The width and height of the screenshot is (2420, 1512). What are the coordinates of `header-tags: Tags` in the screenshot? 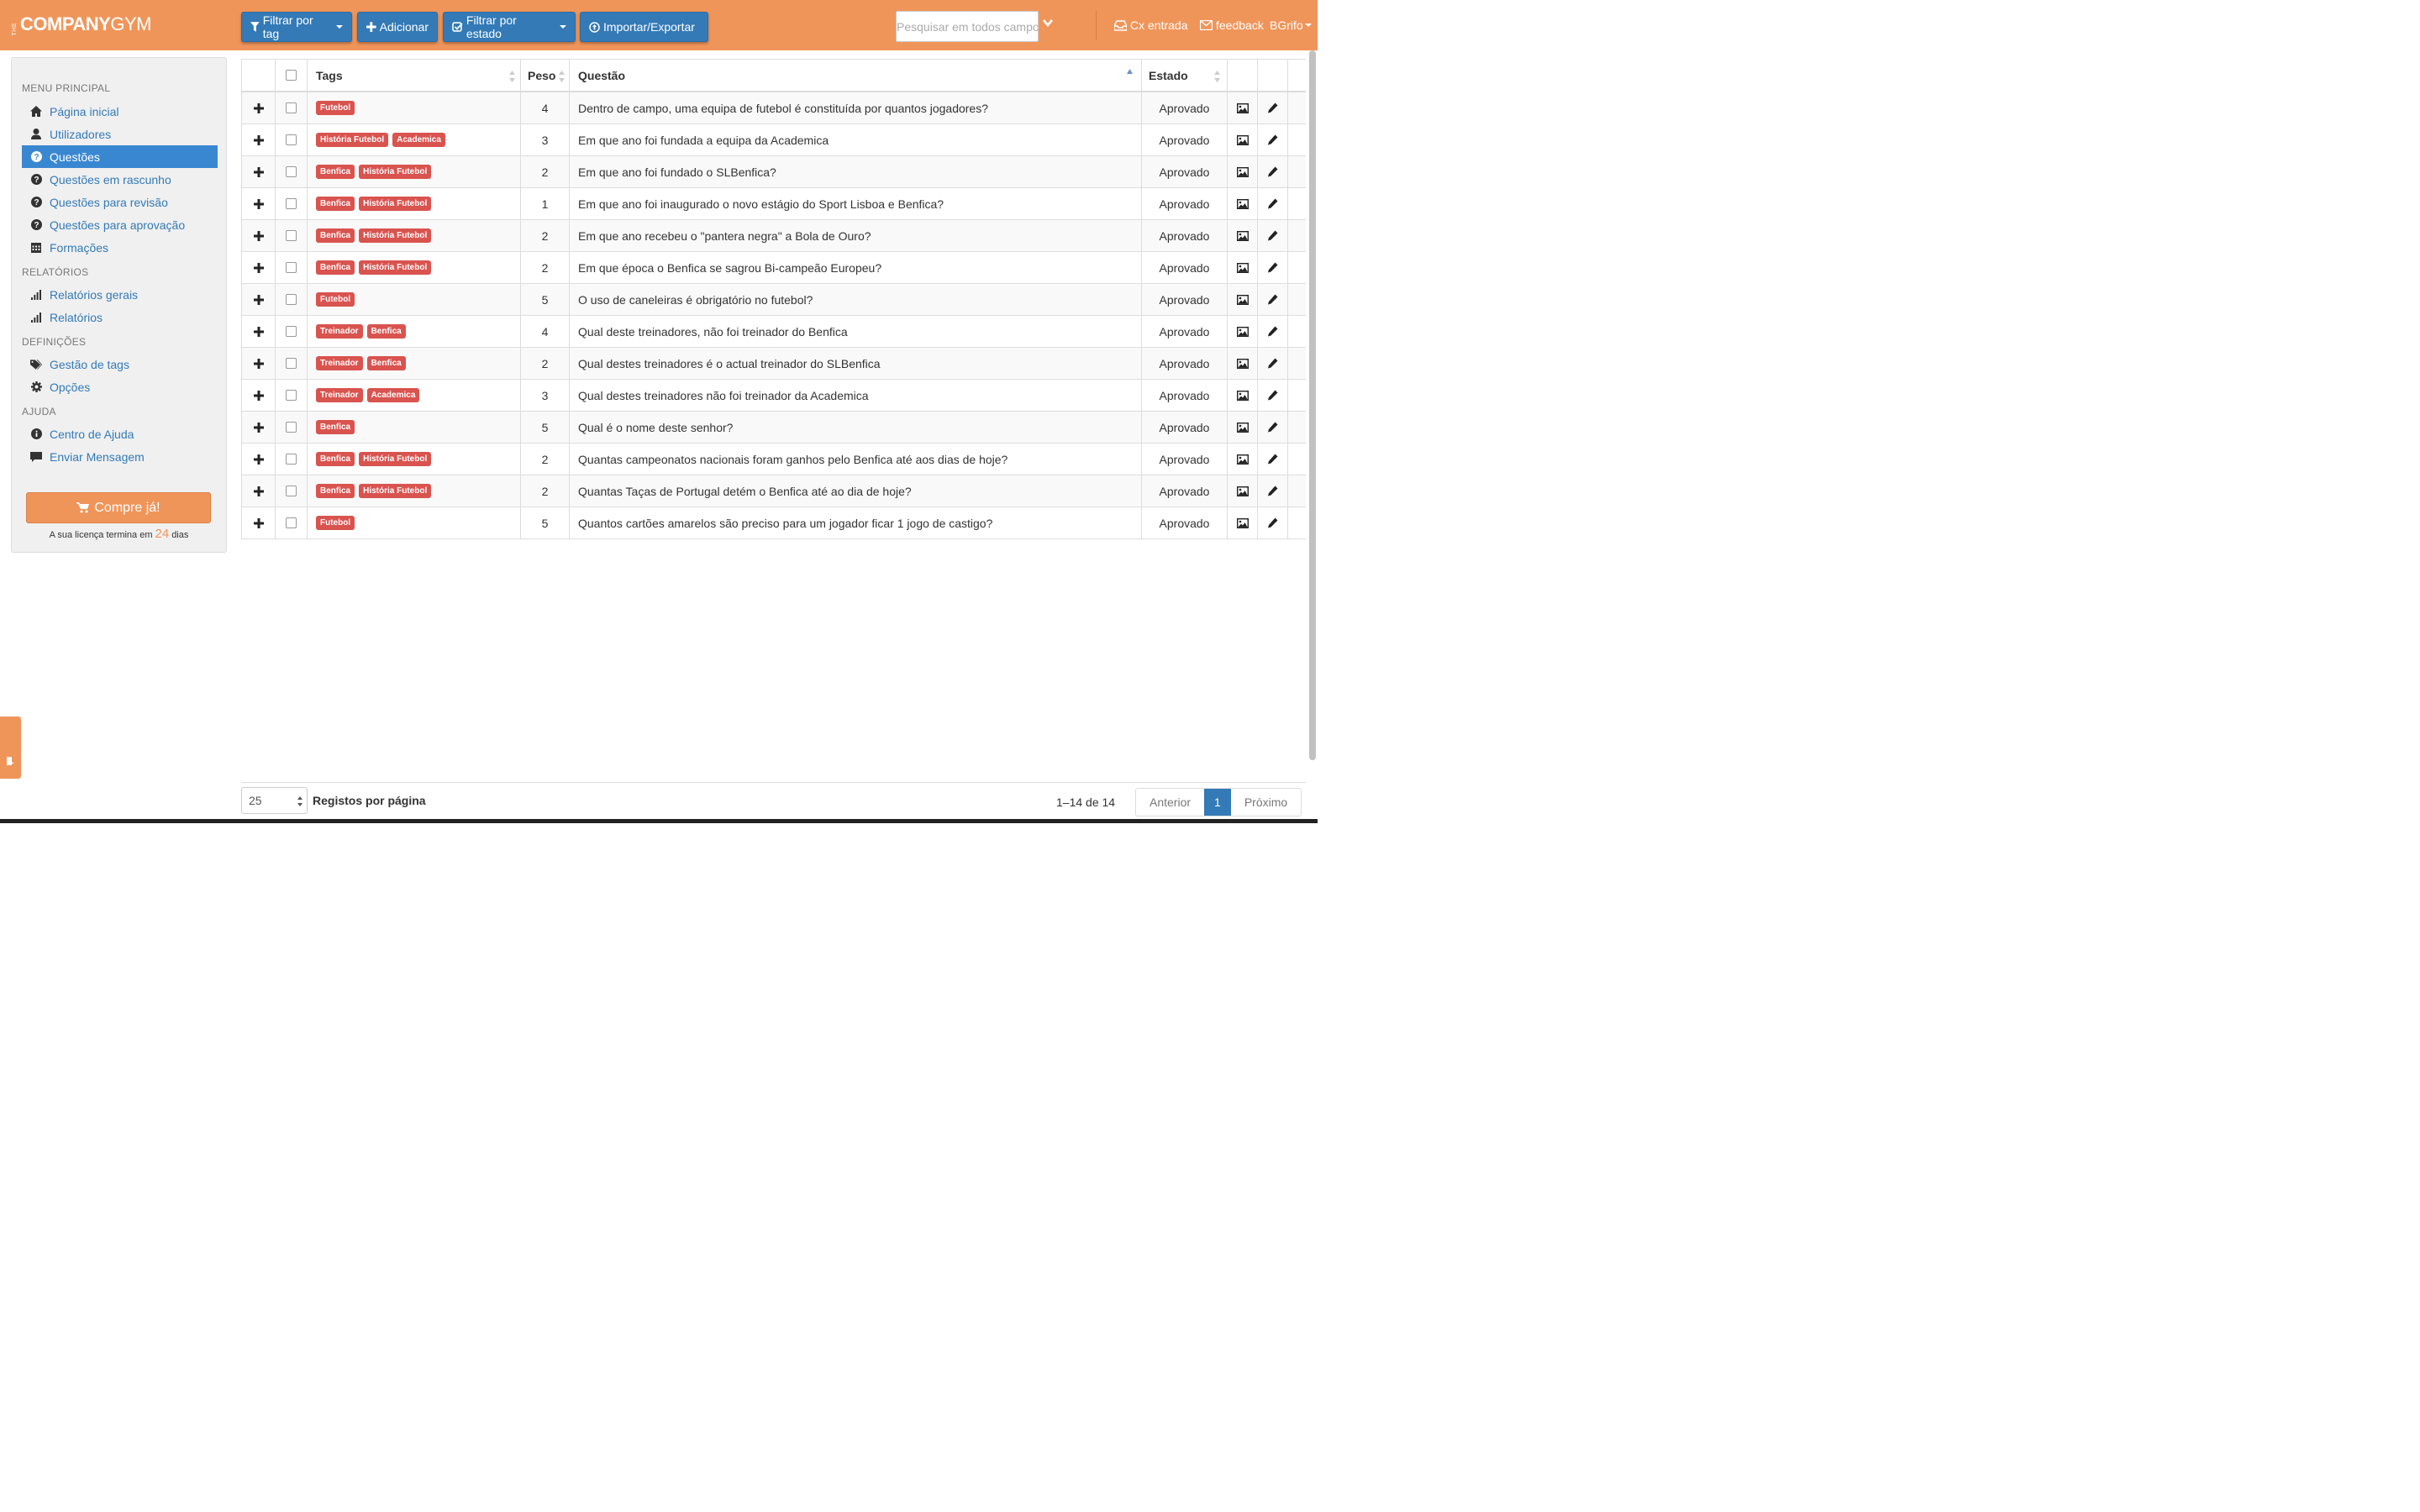 It's located at (413, 75).